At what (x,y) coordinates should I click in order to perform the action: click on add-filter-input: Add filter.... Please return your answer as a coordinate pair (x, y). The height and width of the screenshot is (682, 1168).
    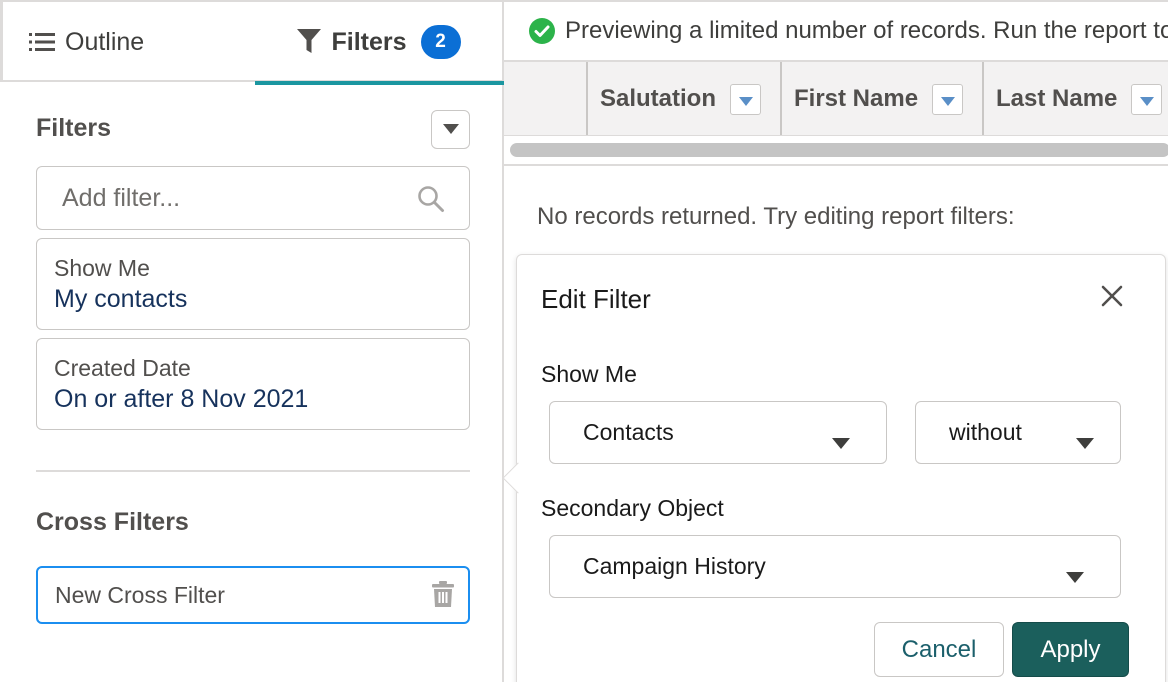
    Looking at the image, I should click on (253, 198).